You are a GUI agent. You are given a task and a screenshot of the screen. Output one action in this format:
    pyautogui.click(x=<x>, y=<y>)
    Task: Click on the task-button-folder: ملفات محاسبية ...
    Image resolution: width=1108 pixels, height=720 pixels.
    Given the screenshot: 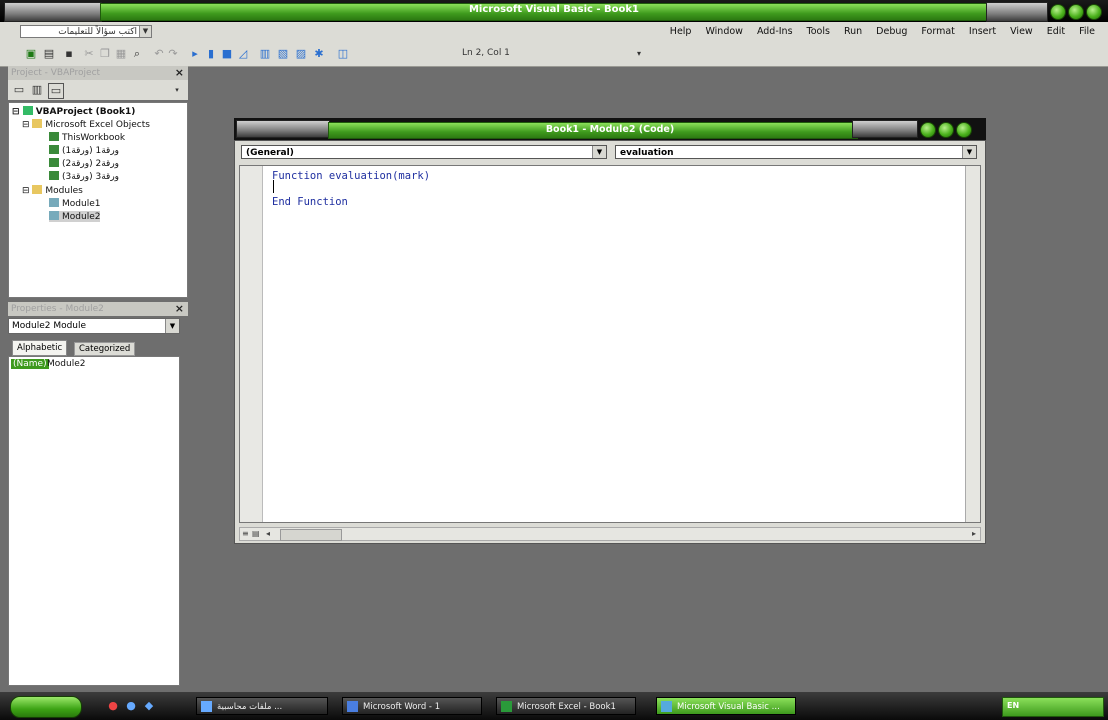 What is the action you would take?
    pyautogui.click(x=262, y=706)
    